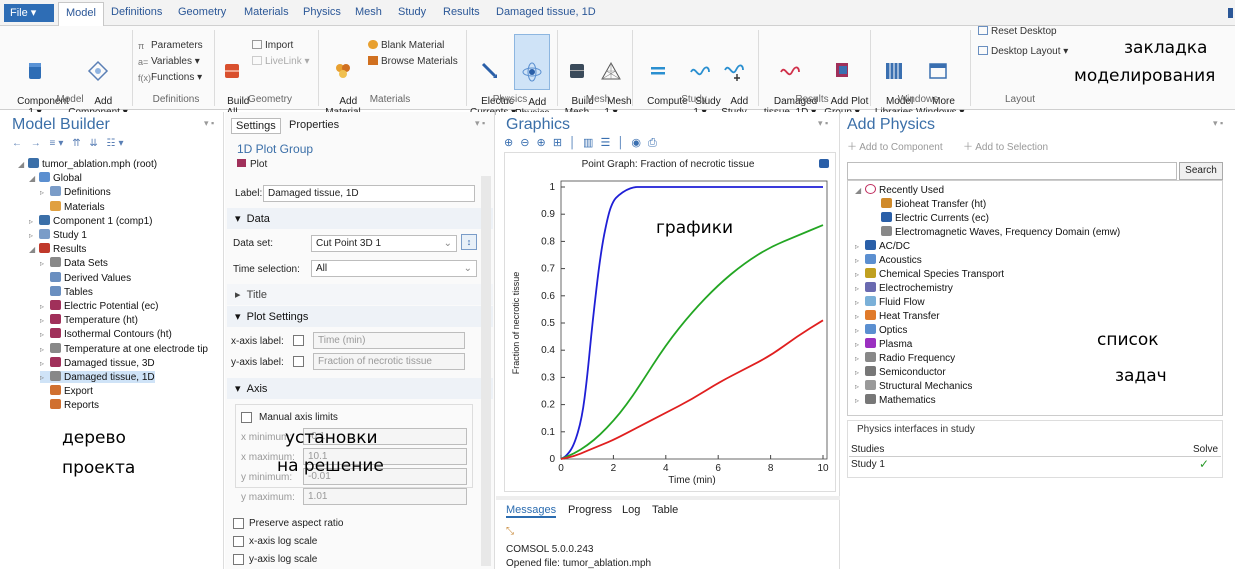 The height and width of the screenshot is (569, 1235). What do you see at coordinates (238, 559) in the screenshot?
I see `y-log-checkbox` at bounding box center [238, 559].